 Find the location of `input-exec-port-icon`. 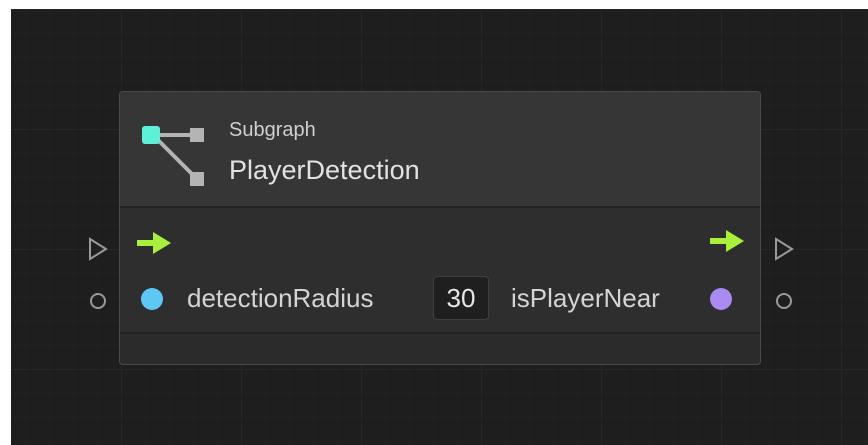

input-exec-port-icon is located at coordinates (98, 249).